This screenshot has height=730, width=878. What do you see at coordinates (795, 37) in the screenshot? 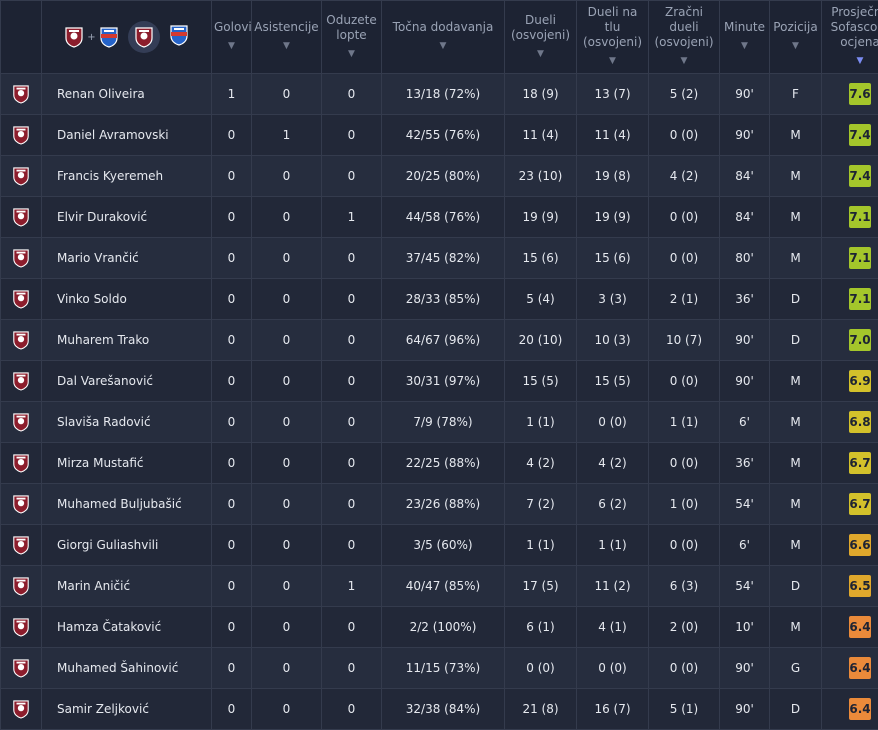
I see `column-header-position: Pozicija ▼` at bounding box center [795, 37].